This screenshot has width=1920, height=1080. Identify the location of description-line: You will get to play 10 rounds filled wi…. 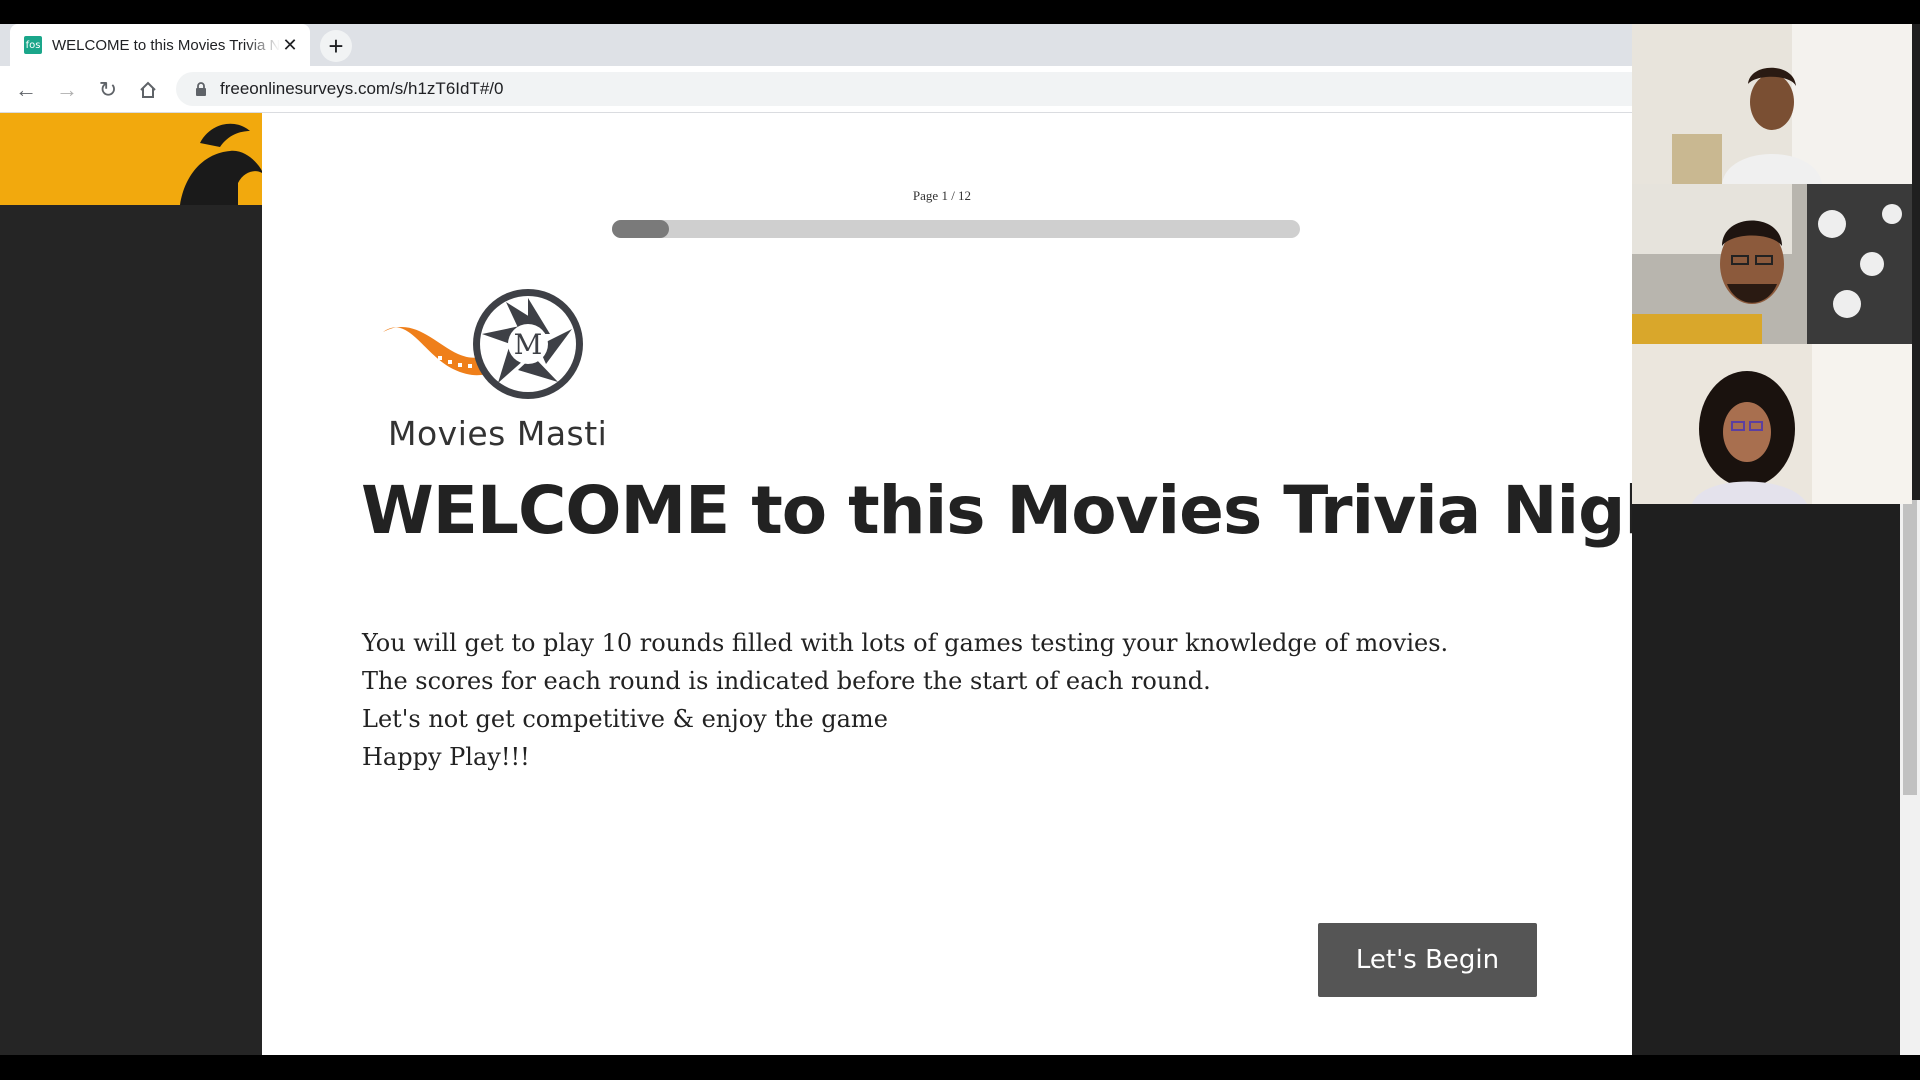
(905, 643).